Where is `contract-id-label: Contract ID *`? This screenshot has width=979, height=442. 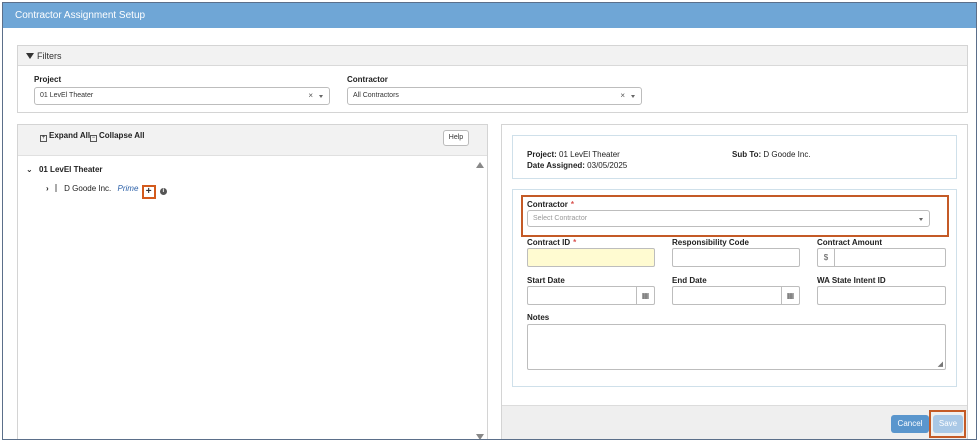
contract-id-label: Contract ID * is located at coordinates (552, 242).